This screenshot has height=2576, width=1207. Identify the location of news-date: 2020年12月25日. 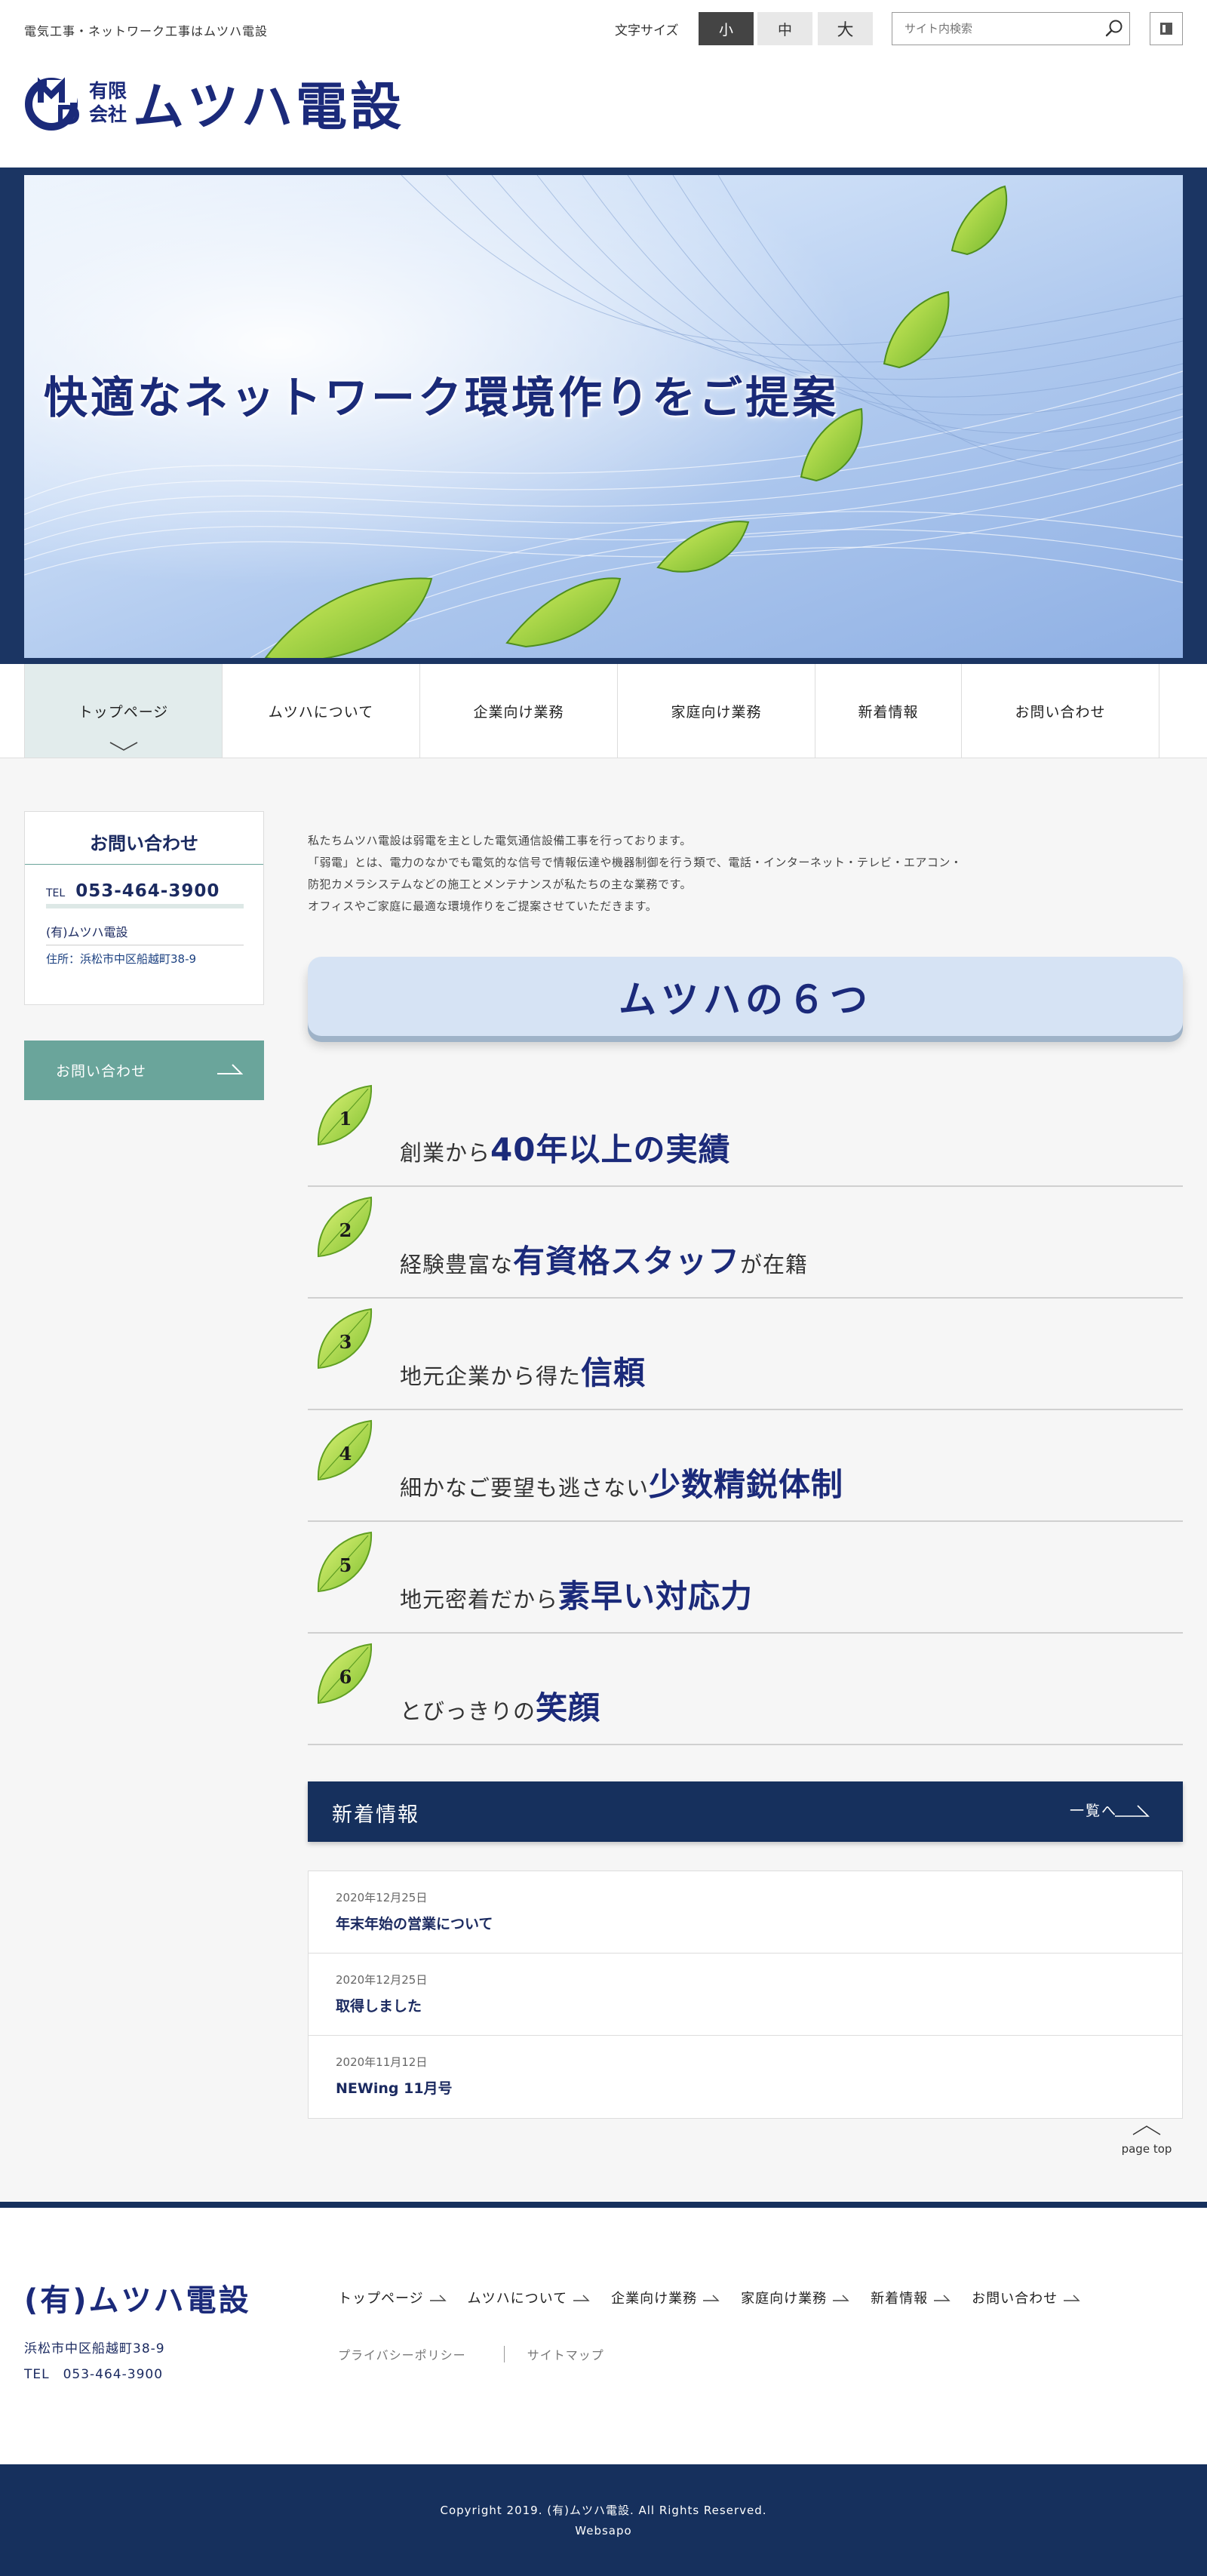
(382, 1897).